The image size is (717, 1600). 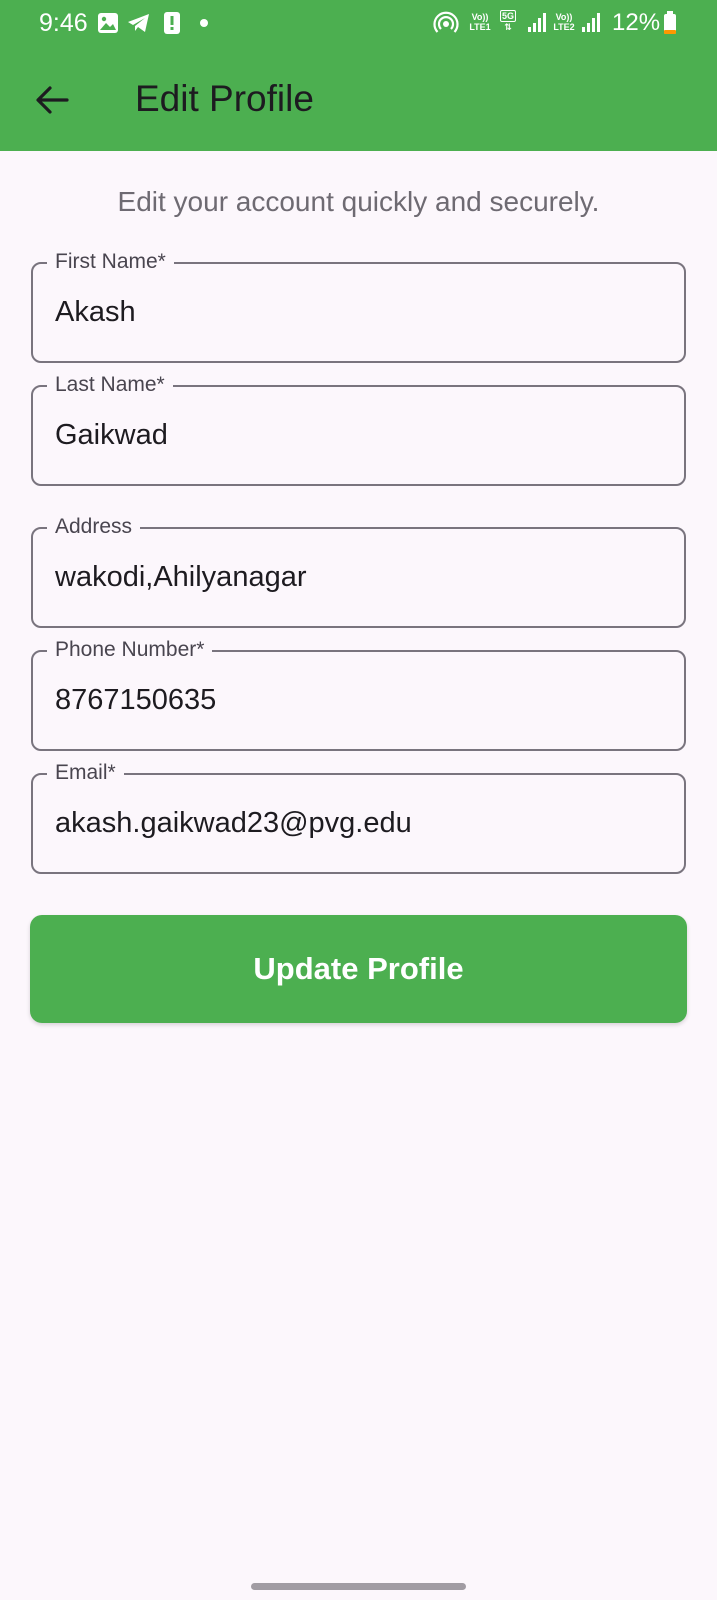 What do you see at coordinates (507, 21) in the screenshot?
I see `5g-icon: 5G ⇅` at bounding box center [507, 21].